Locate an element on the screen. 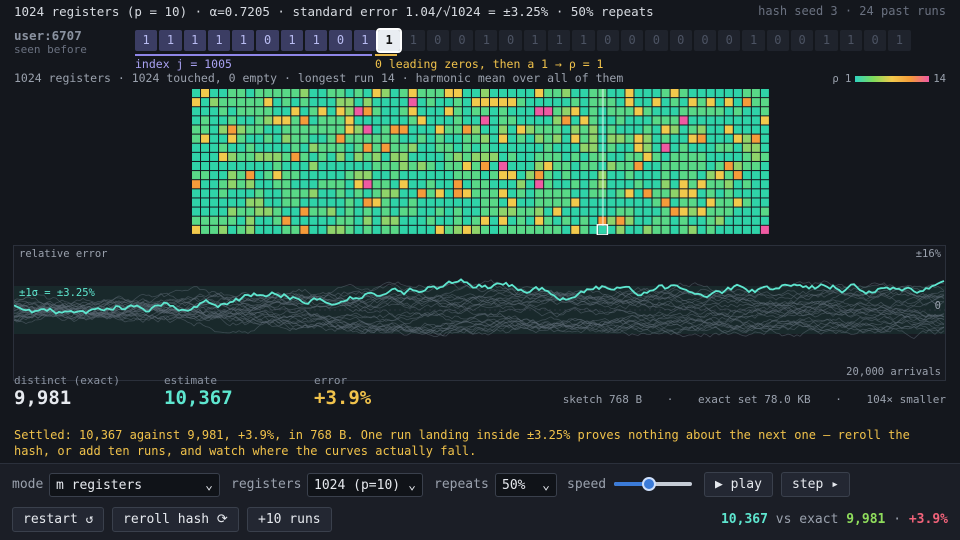 The image size is (960, 540). legend-gradient is located at coordinates (892, 79).